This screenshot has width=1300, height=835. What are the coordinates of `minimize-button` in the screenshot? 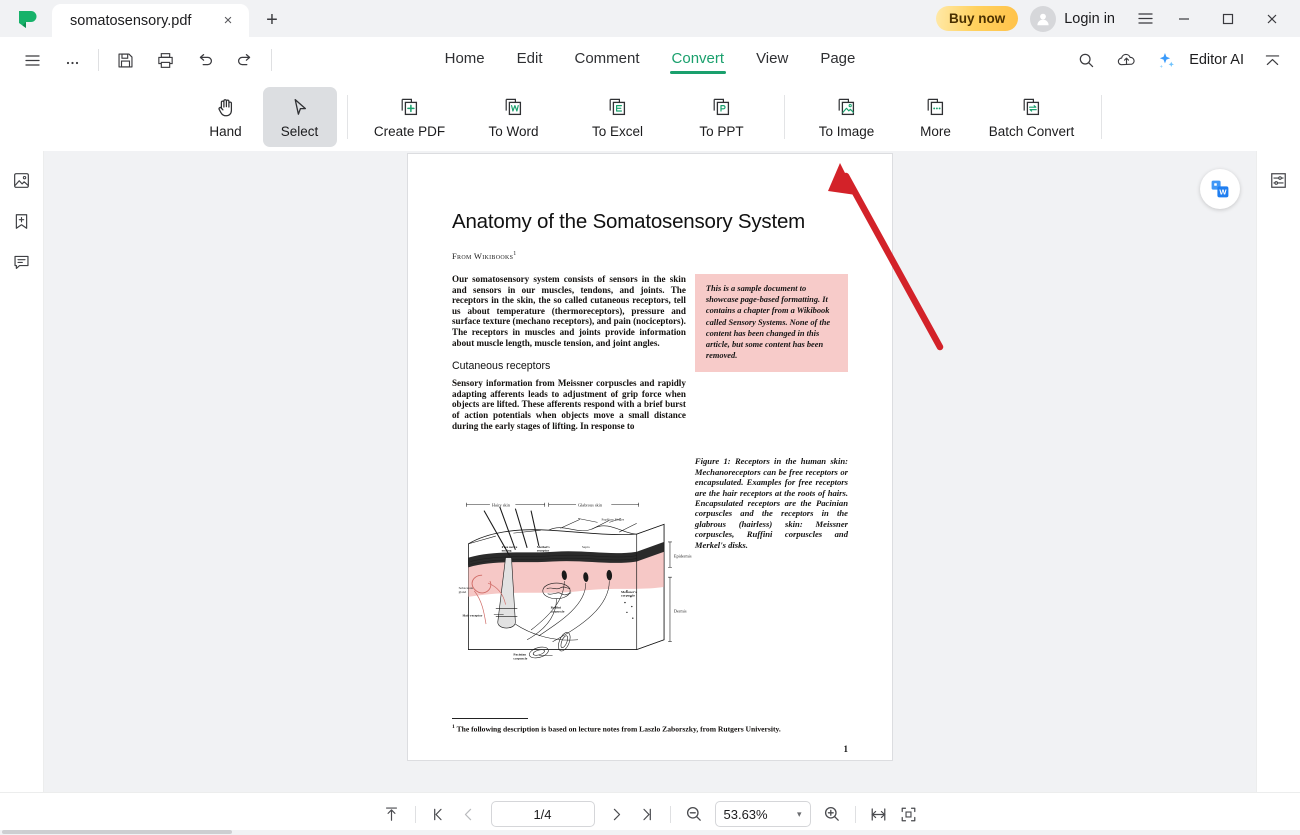 It's located at (1184, 18).